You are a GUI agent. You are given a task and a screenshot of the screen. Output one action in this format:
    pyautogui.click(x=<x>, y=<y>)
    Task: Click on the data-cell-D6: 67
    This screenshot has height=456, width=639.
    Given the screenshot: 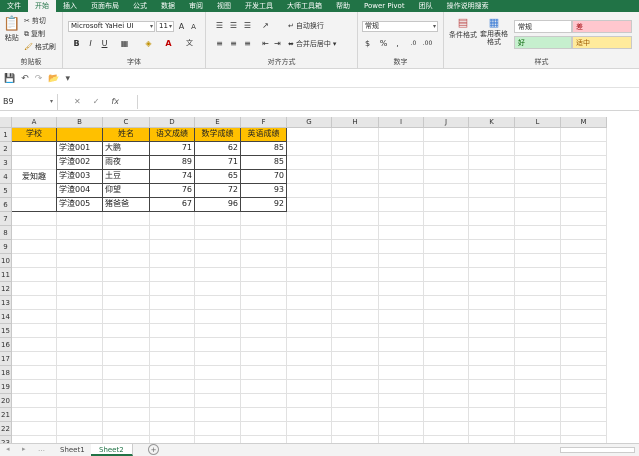 What is the action you would take?
    pyautogui.click(x=172, y=205)
    